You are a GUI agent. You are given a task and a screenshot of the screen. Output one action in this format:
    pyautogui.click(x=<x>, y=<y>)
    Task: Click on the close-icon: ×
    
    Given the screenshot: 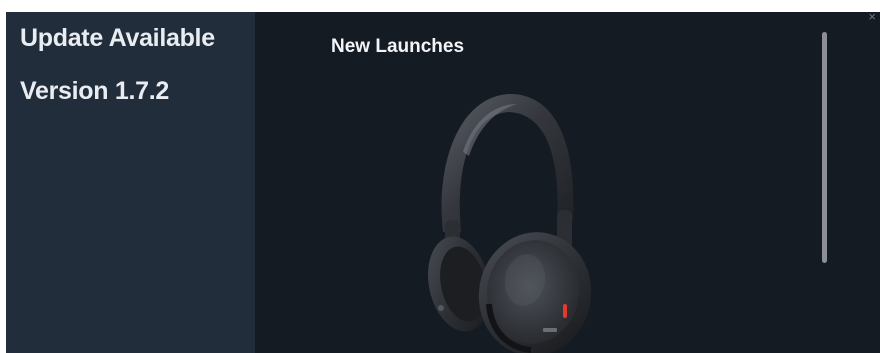 What is the action you would take?
    pyautogui.click(x=872, y=17)
    